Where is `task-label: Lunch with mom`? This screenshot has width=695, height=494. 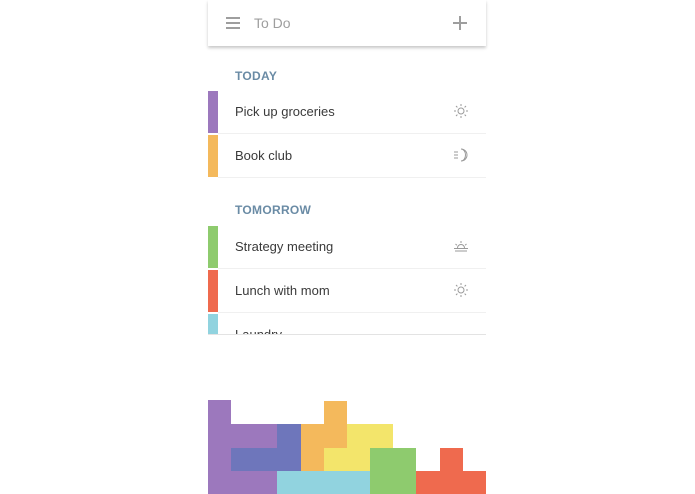
task-label: Lunch with mom is located at coordinates (282, 290).